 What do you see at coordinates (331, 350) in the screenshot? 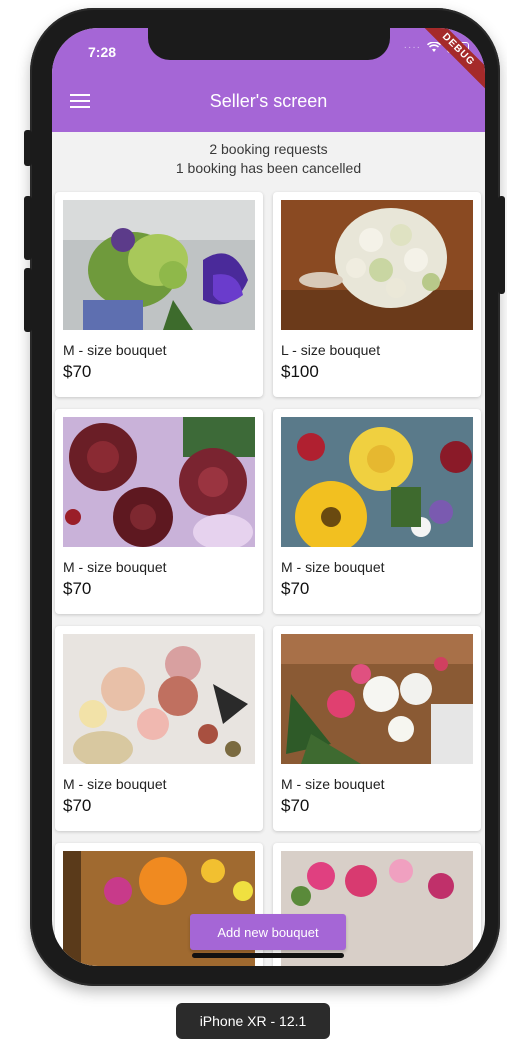
I see `bouquet-name: L - size bouquet` at bounding box center [331, 350].